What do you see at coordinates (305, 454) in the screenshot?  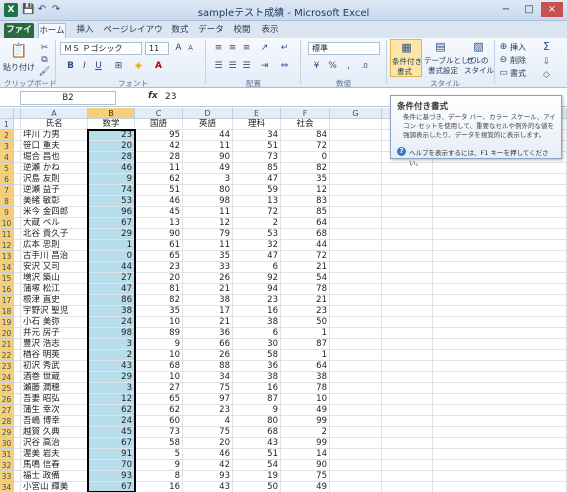 I see `score-cell: 14` at bounding box center [305, 454].